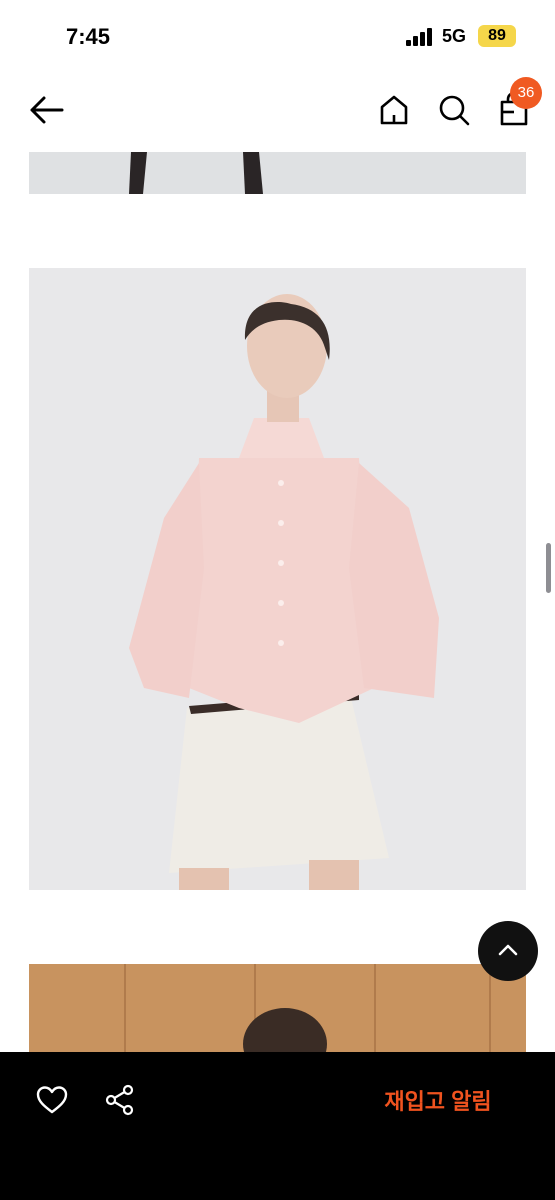 This screenshot has width=555, height=1200. What do you see at coordinates (438, 1102) in the screenshot?
I see `restock-alert-button: 재입고 알림` at bounding box center [438, 1102].